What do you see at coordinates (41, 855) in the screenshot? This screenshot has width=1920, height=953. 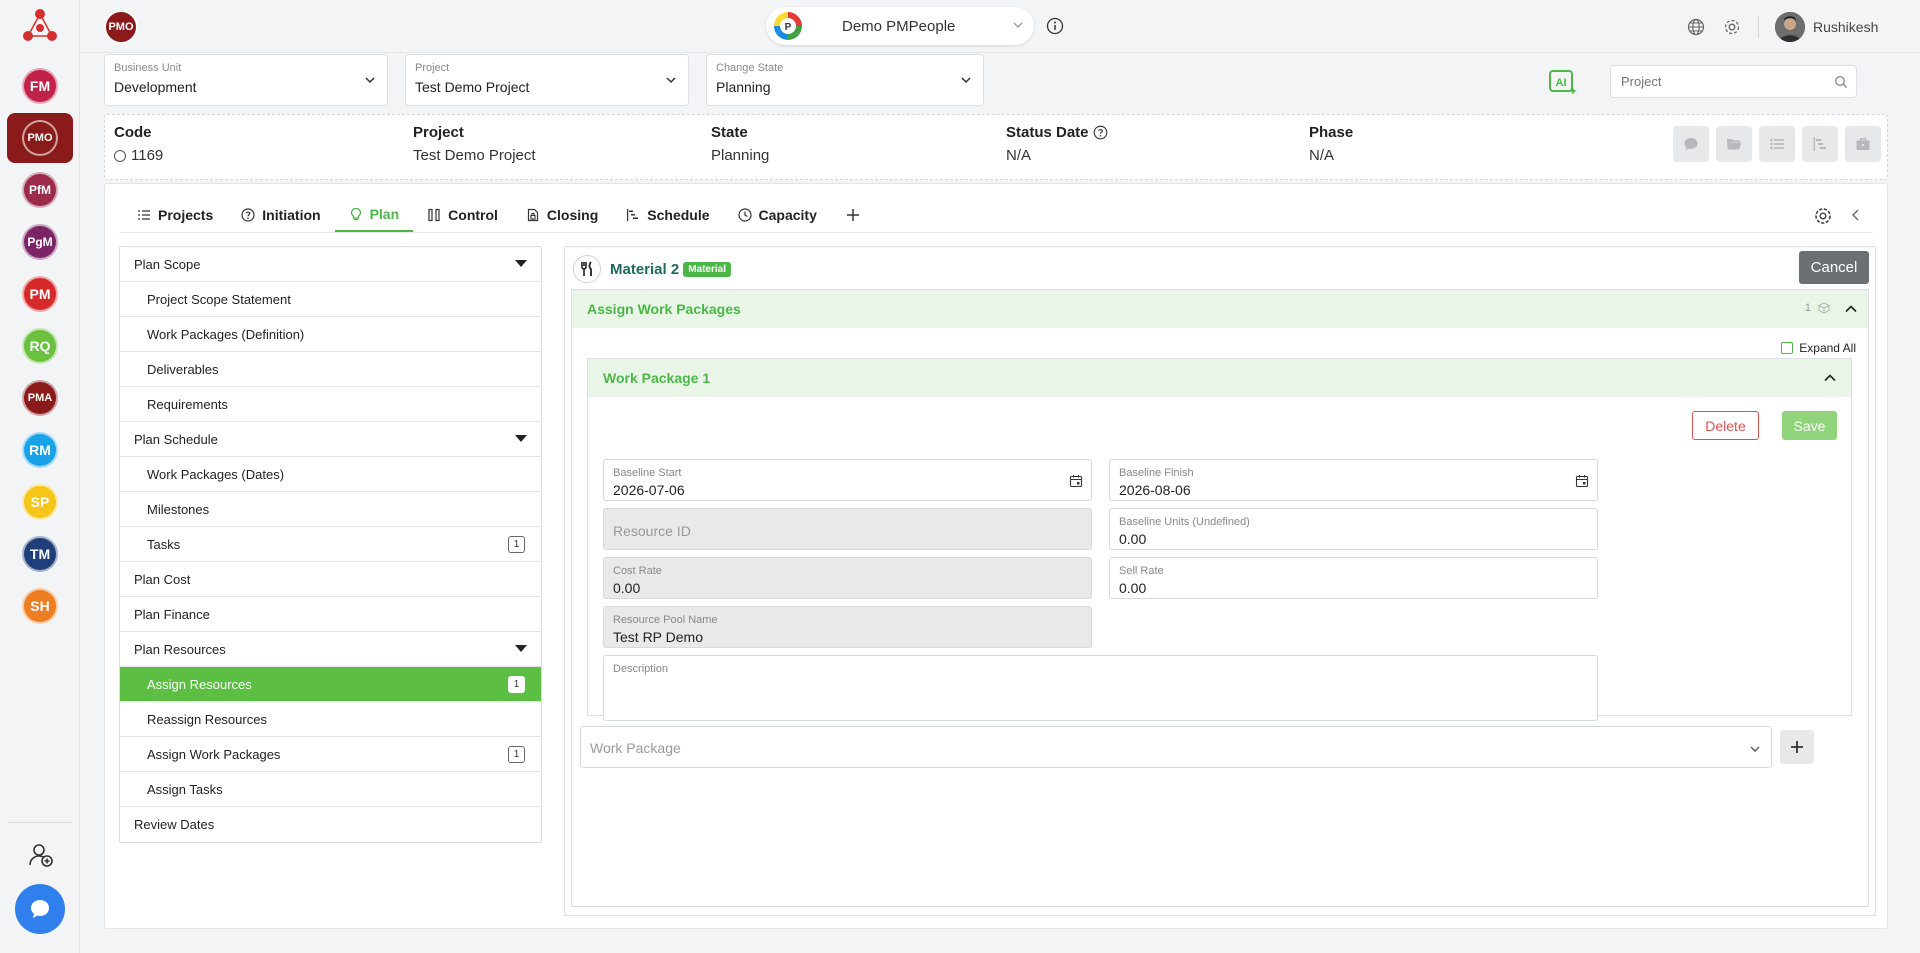 I see `add-user-icon` at bounding box center [41, 855].